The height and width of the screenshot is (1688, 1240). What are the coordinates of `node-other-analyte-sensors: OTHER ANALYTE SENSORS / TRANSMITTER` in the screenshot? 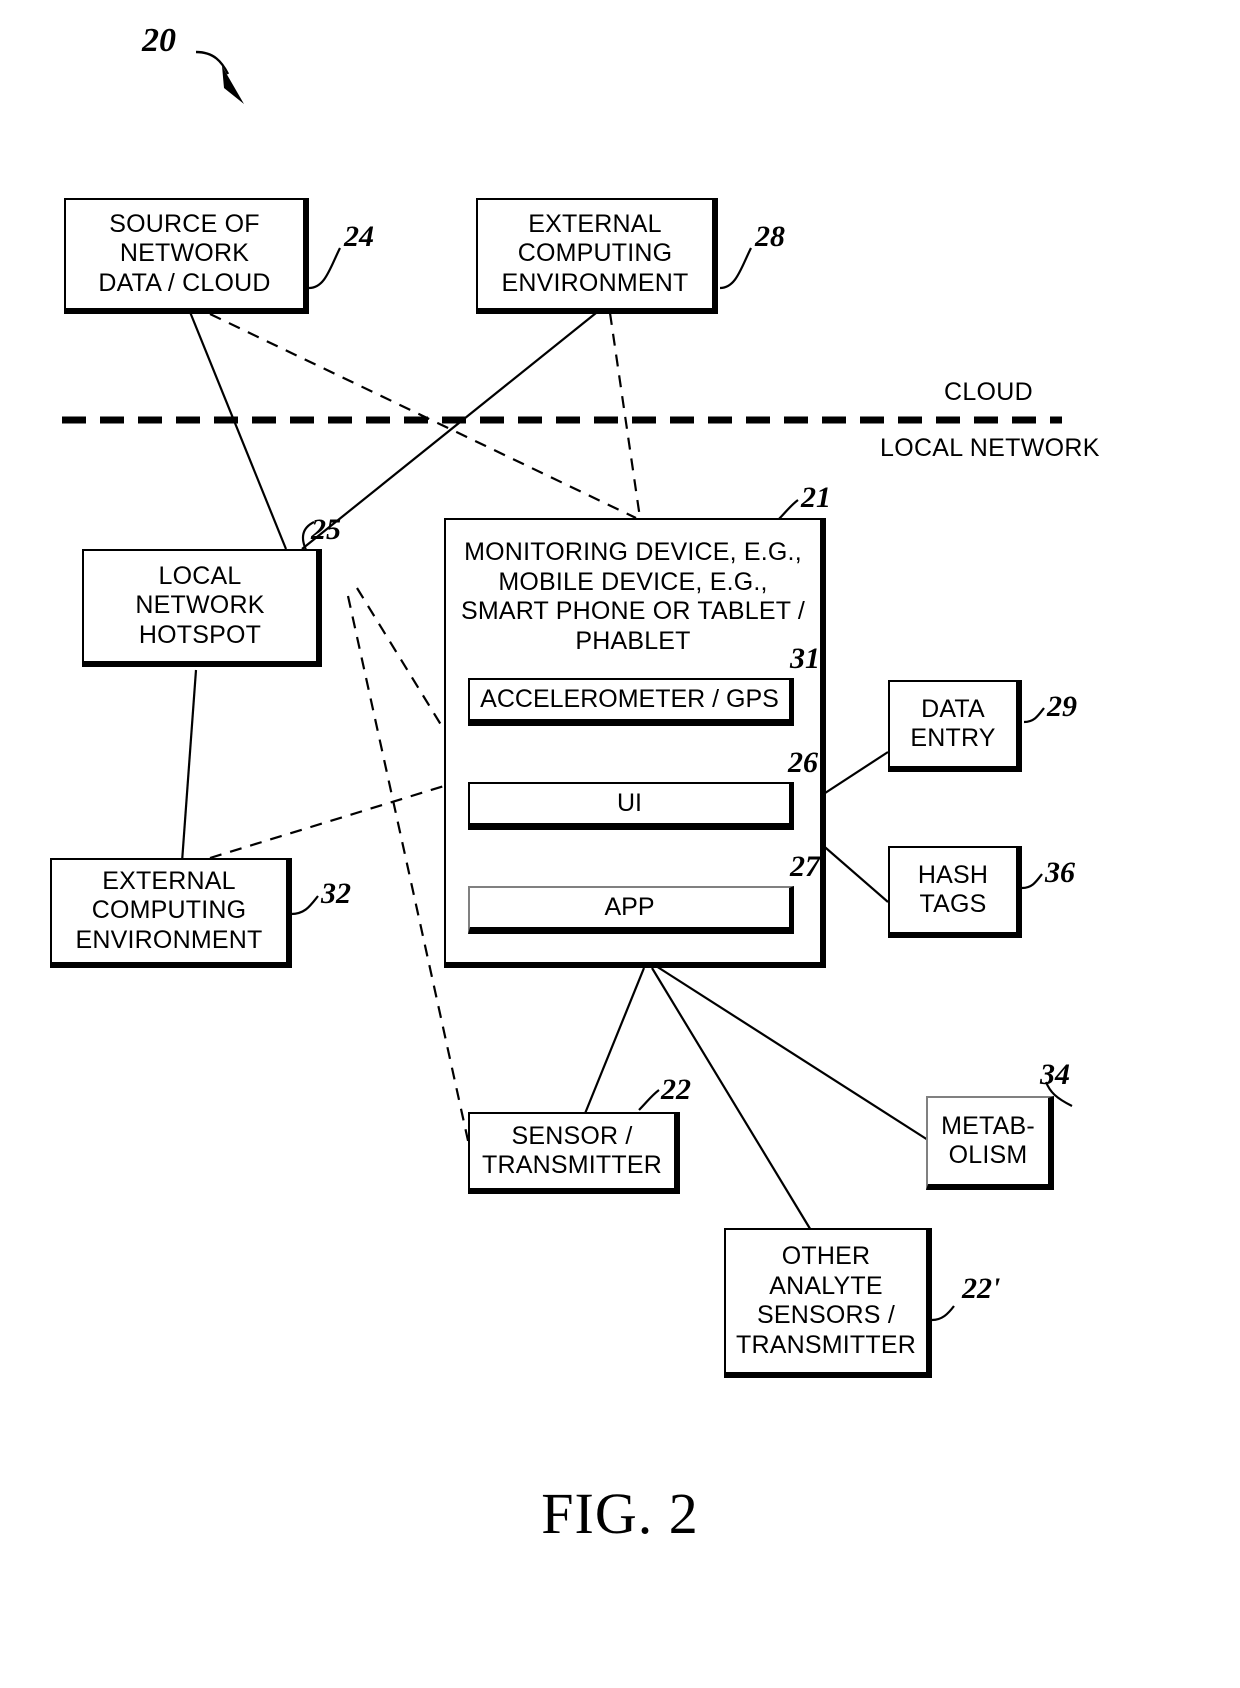 It's located at (828, 1303).